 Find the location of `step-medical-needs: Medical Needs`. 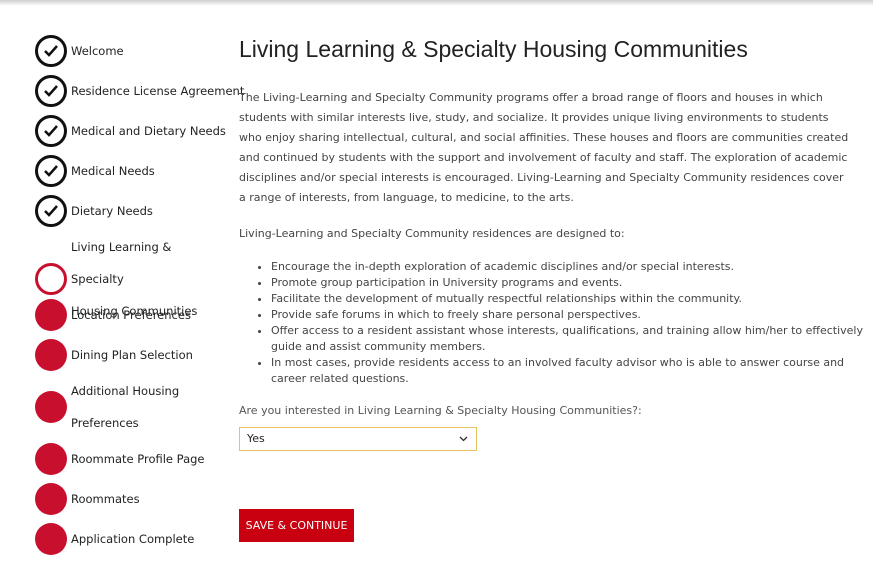

step-medical-needs: Medical Needs is located at coordinates (95, 171).